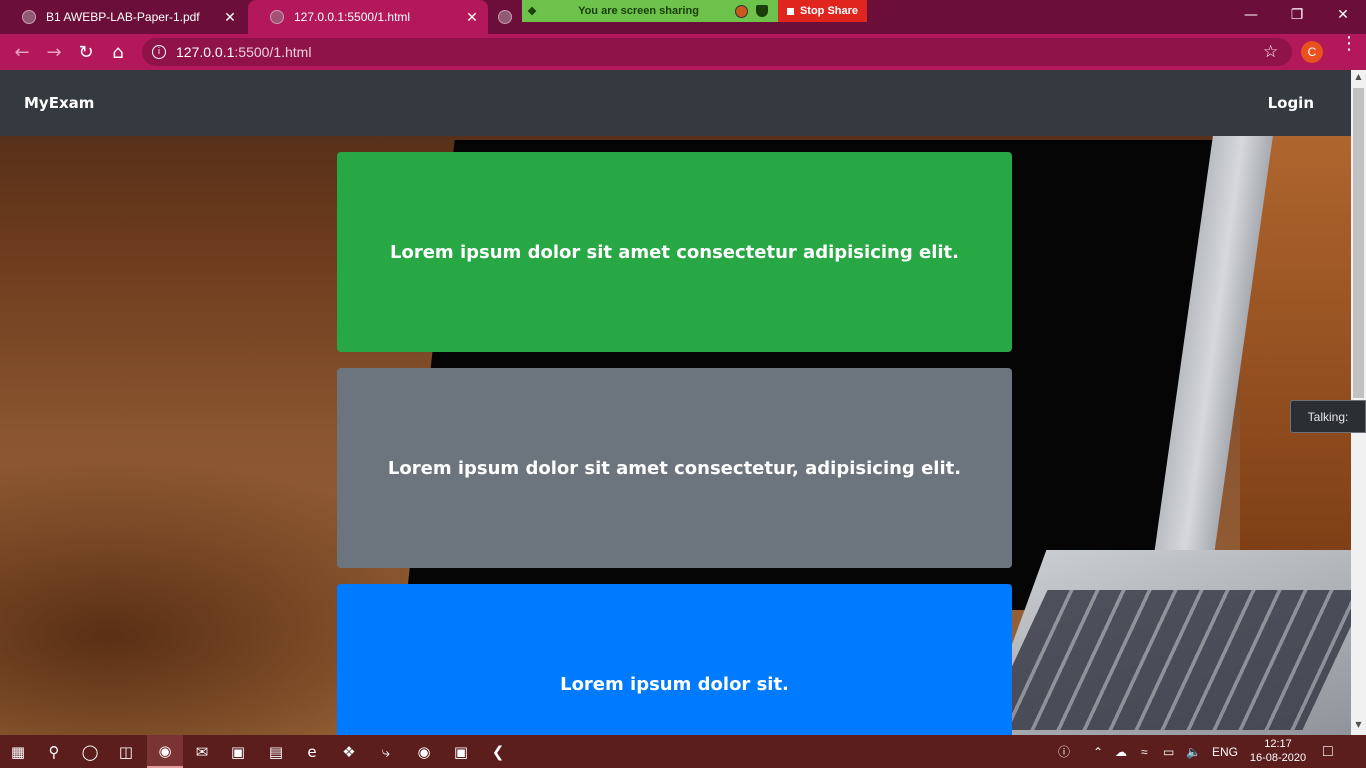  What do you see at coordinates (386, 751) in the screenshot?
I see `thunder-icon: ⤷` at bounding box center [386, 751].